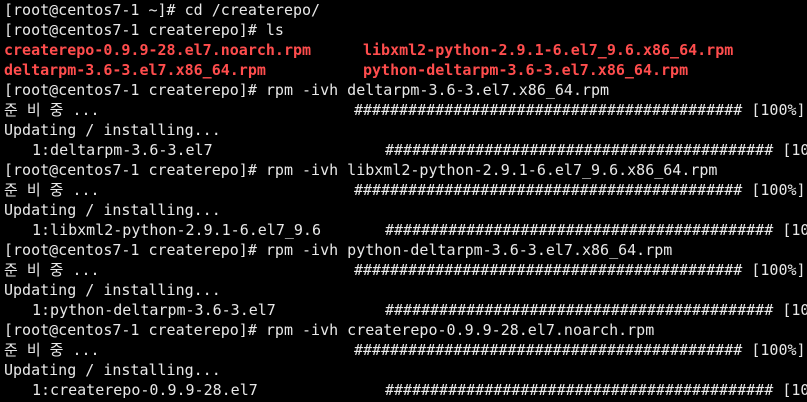  Describe the element at coordinates (252, 10) in the screenshot. I see `command-text: cd /createrepo/` at that location.